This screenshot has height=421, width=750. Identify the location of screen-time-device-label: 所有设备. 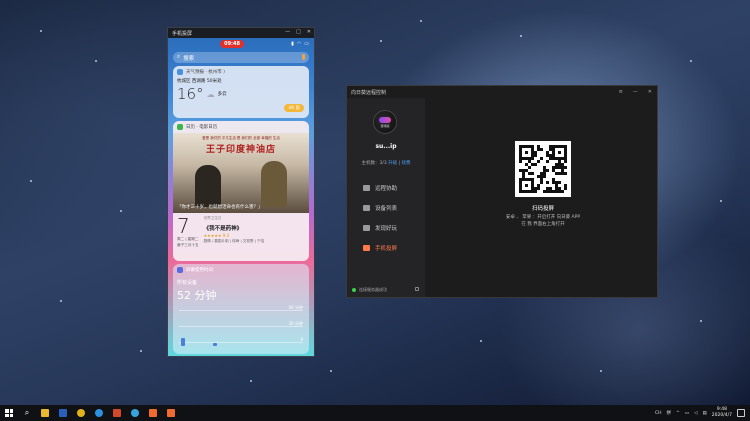
(187, 283).